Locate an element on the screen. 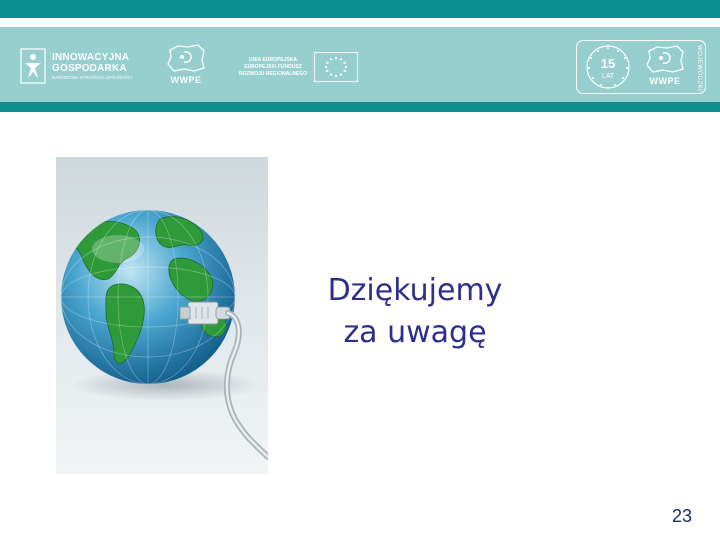 Image resolution: width=720 pixels, height=540 pixels. logo-ig-line1: INNOWACYJNA is located at coordinates (91, 57).